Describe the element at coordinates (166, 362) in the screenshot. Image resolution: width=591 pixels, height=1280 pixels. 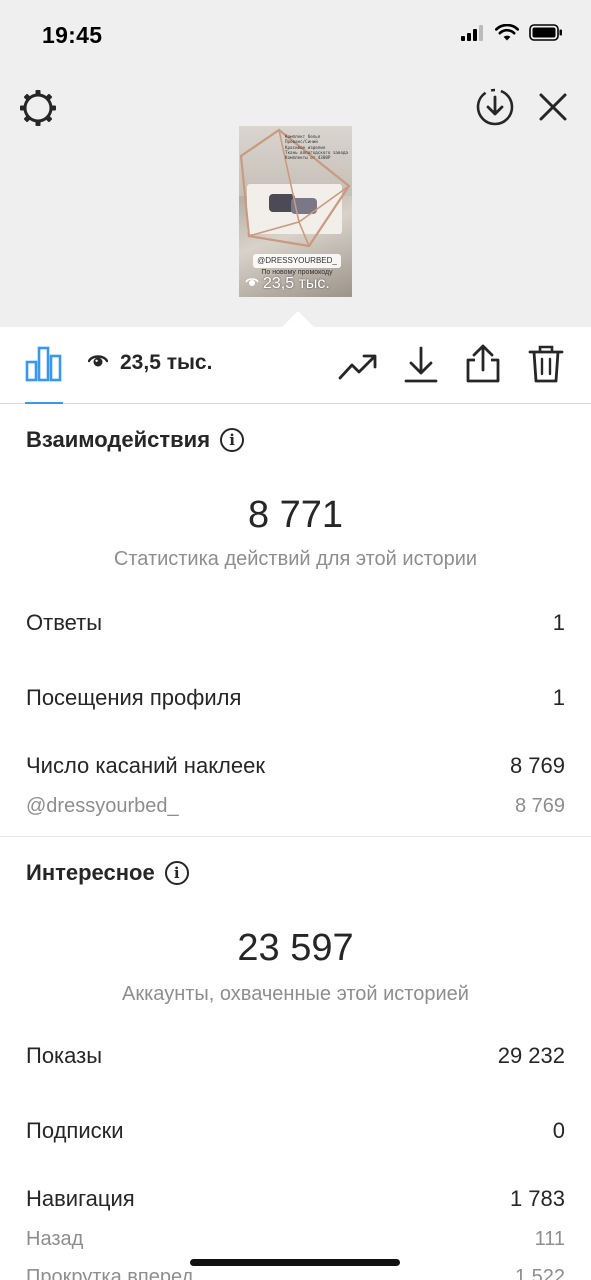
I see `views-count: 23,5 тыс.` at that location.